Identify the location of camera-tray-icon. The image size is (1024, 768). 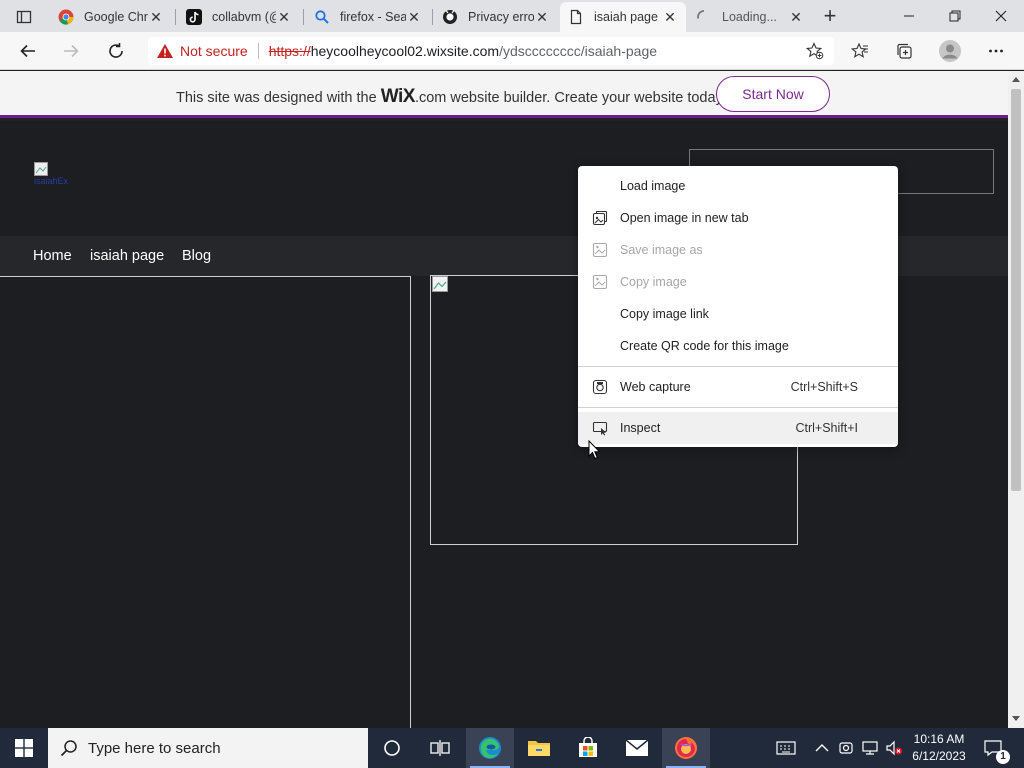
(846, 748).